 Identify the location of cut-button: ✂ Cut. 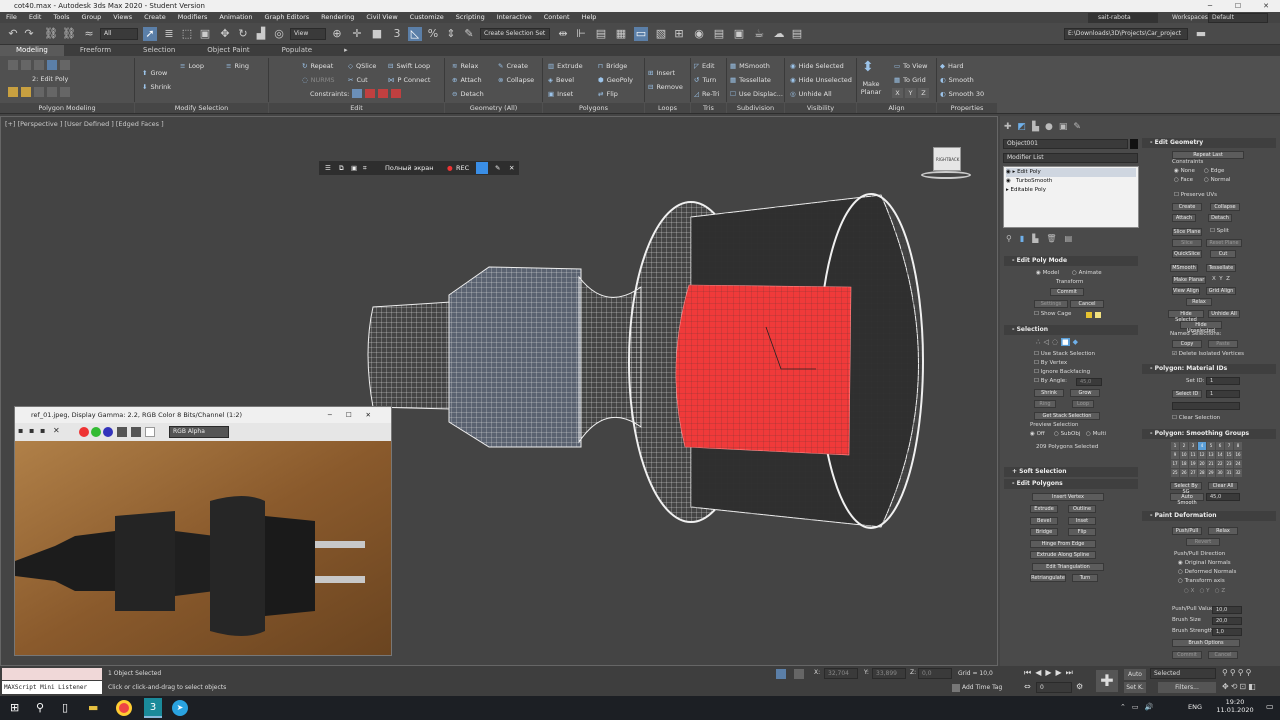
(358, 80).